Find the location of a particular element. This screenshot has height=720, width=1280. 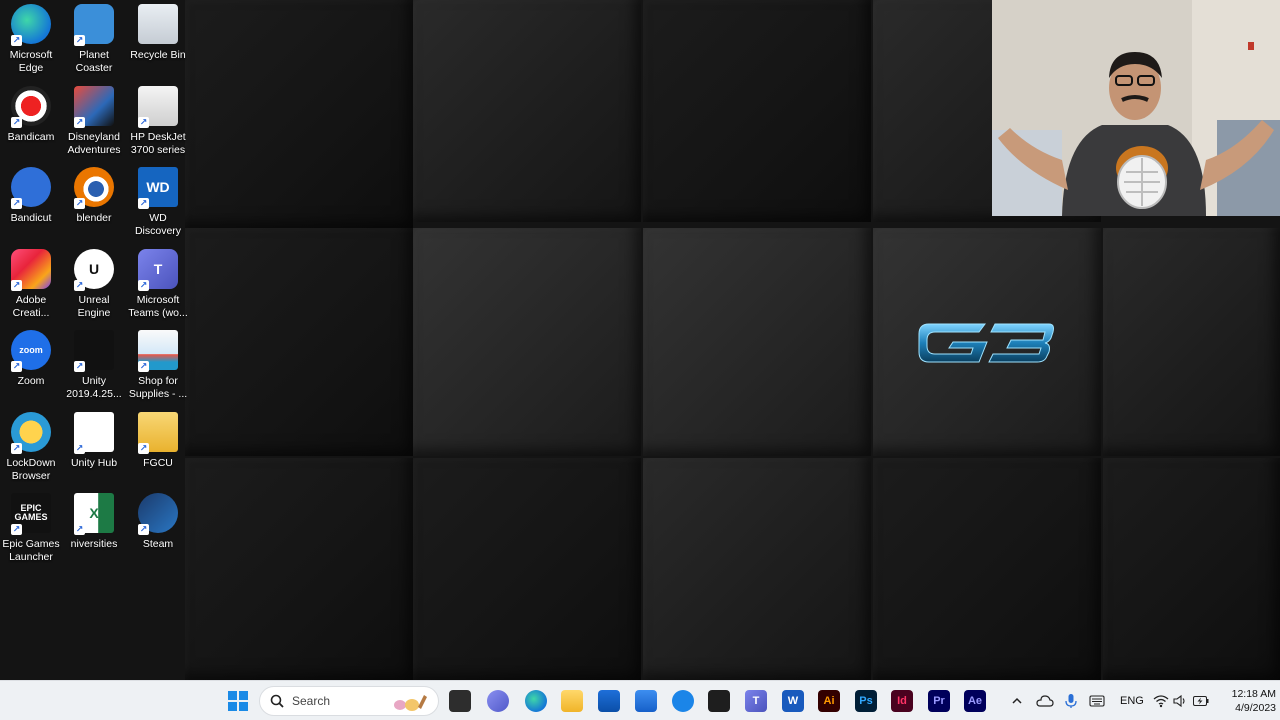

taskbar-app-snipping is located at coordinates (683, 701).